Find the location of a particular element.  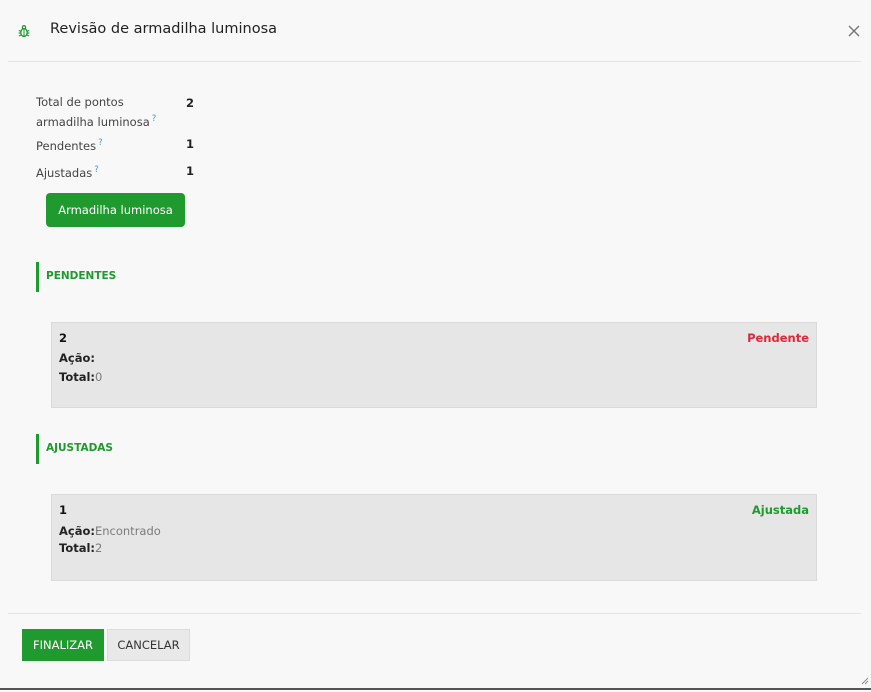

summary-label-ajustadas: Ajustadas? is located at coordinates (101, 172).